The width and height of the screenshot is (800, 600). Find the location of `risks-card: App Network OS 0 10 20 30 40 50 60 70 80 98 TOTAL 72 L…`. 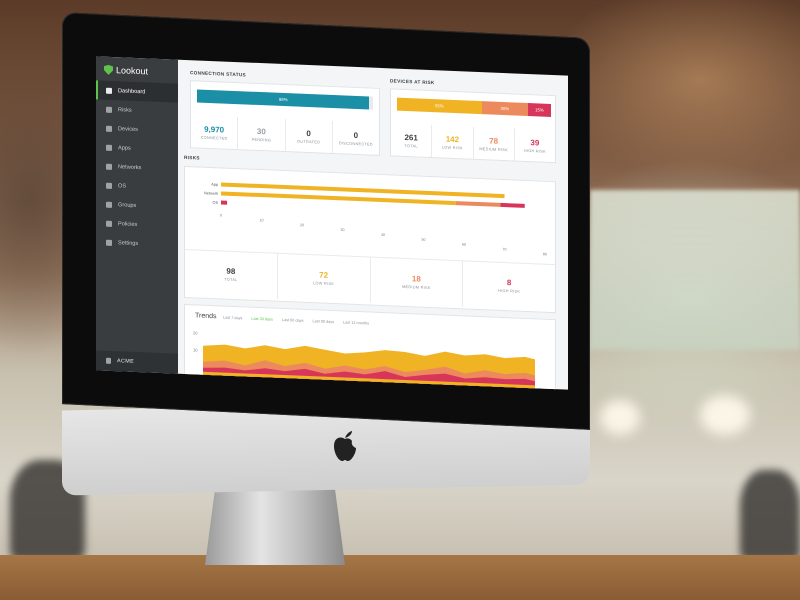

risks-card: App Network OS 0 10 20 30 40 50 60 70 80 98 TOTAL 72 L… is located at coordinates (370, 239).